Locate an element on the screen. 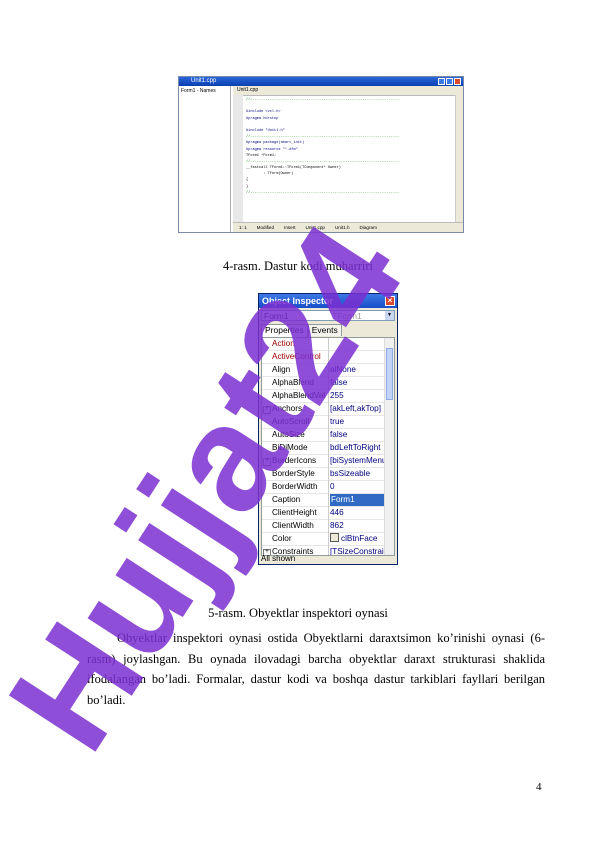 Image resolution: width=596 pixels, height=843 pixels. inspector-status: All shown is located at coordinates (278, 558).